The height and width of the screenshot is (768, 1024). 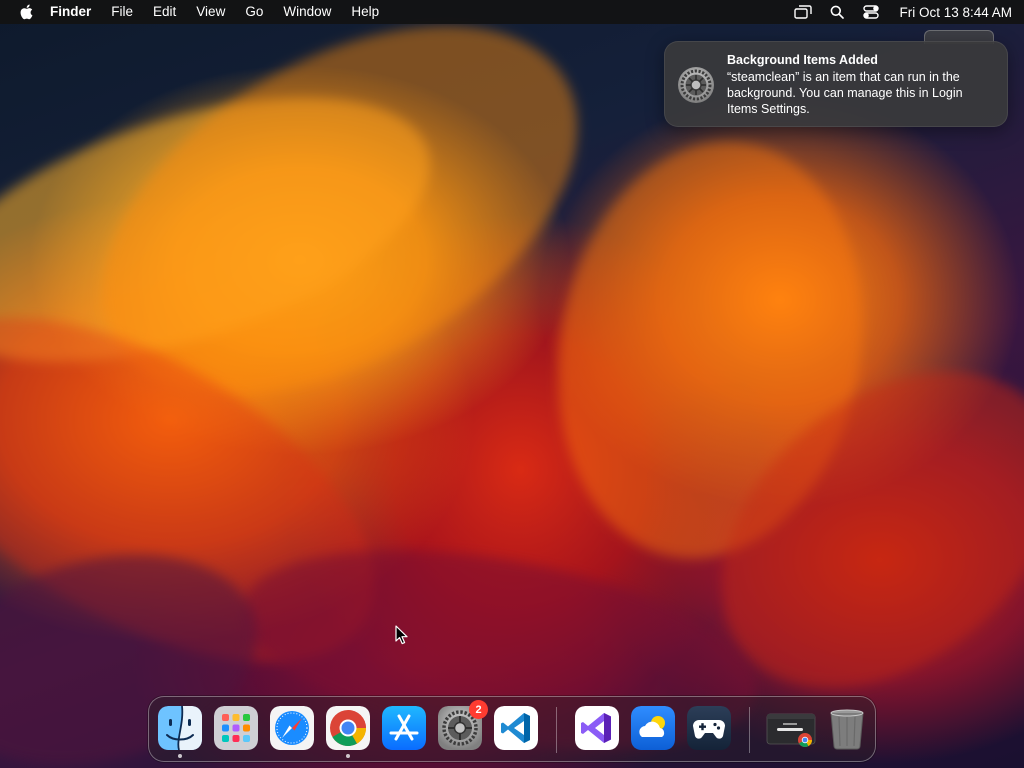 I want to click on app-menu-finder: Finder, so click(x=70, y=12).